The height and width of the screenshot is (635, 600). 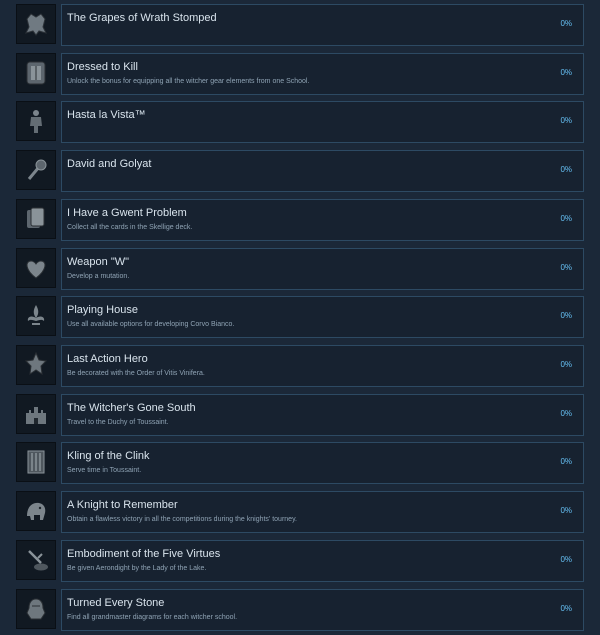 What do you see at coordinates (142, 18) in the screenshot?
I see `achievement-title: The Grapes of Wrath Stomped` at bounding box center [142, 18].